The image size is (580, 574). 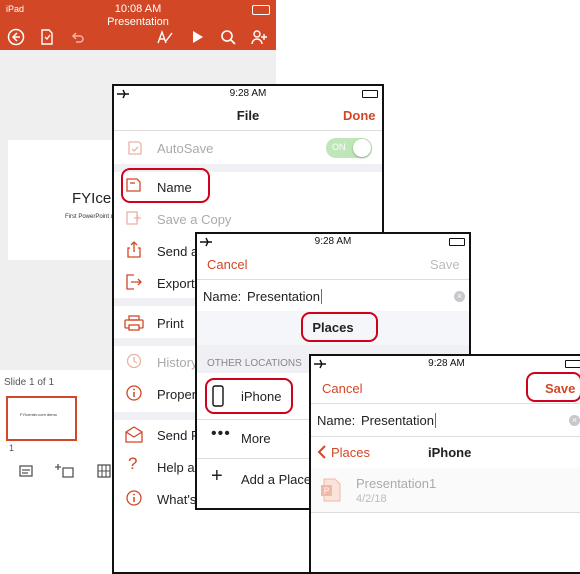 What do you see at coordinates (134, 323) in the screenshot?
I see `print-icon` at bounding box center [134, 323].